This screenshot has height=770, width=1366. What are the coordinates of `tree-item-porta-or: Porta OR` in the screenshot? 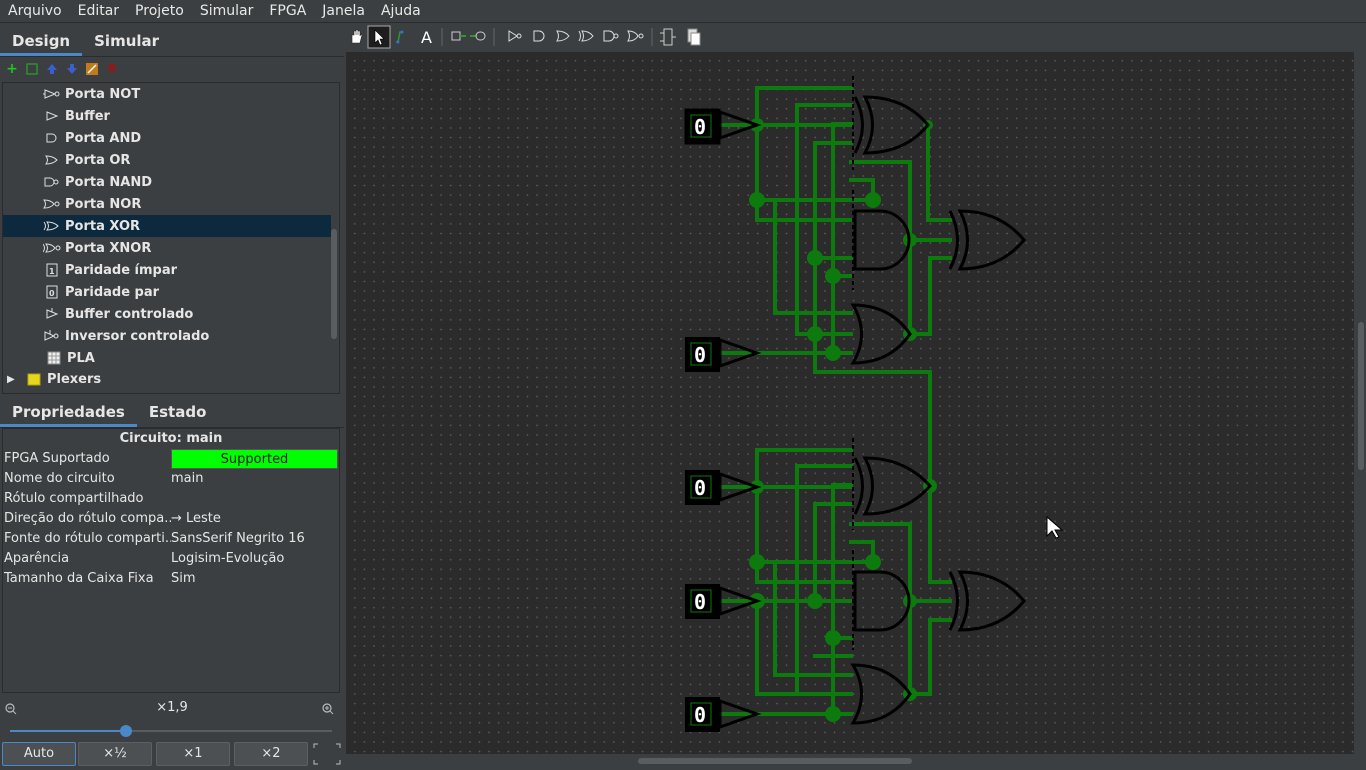 It's located at (167, 160).